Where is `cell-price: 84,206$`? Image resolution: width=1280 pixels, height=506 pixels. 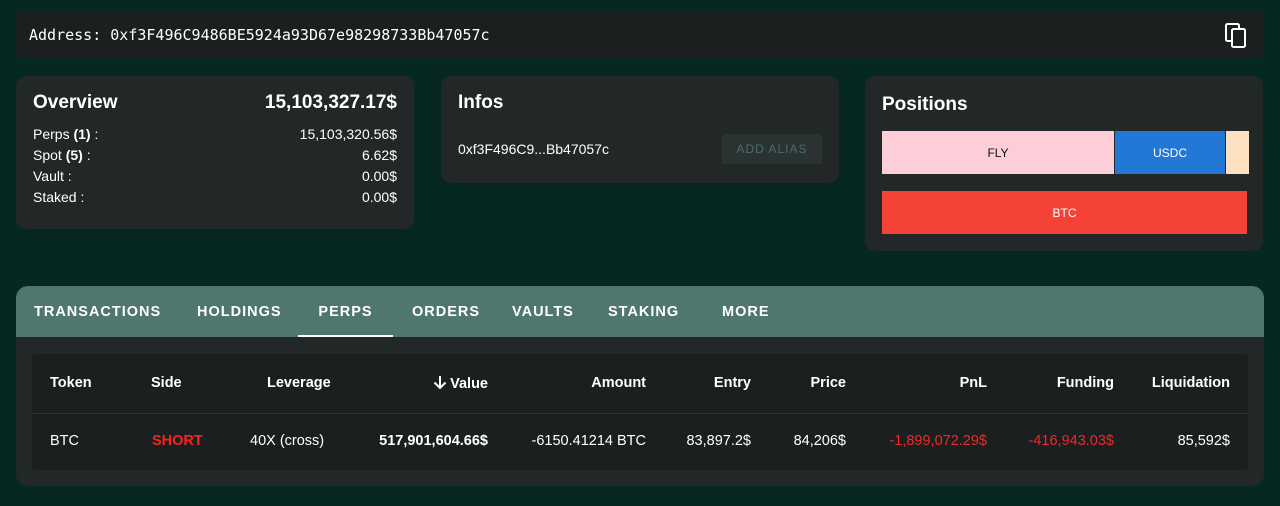
cell-price: 84,206$ is located at coordinates (819, 441).